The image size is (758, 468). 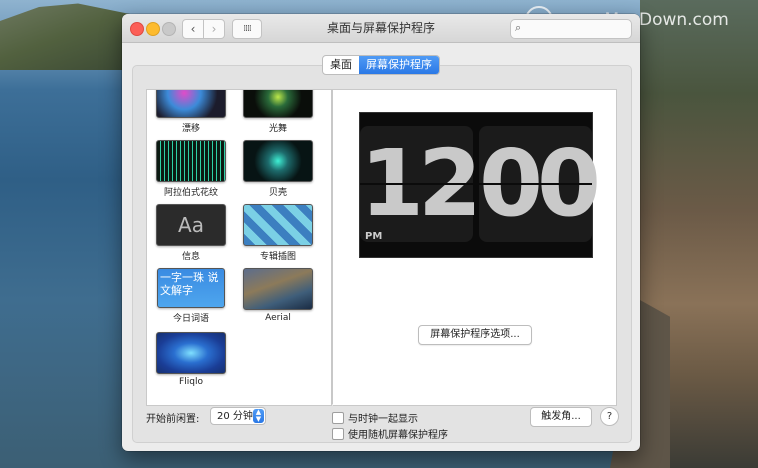 What do you see at coordinates (258, 416) in the screenshot?
I see `popup-arrows-icon: ▲ ▼` at bounding box center [258, 416].